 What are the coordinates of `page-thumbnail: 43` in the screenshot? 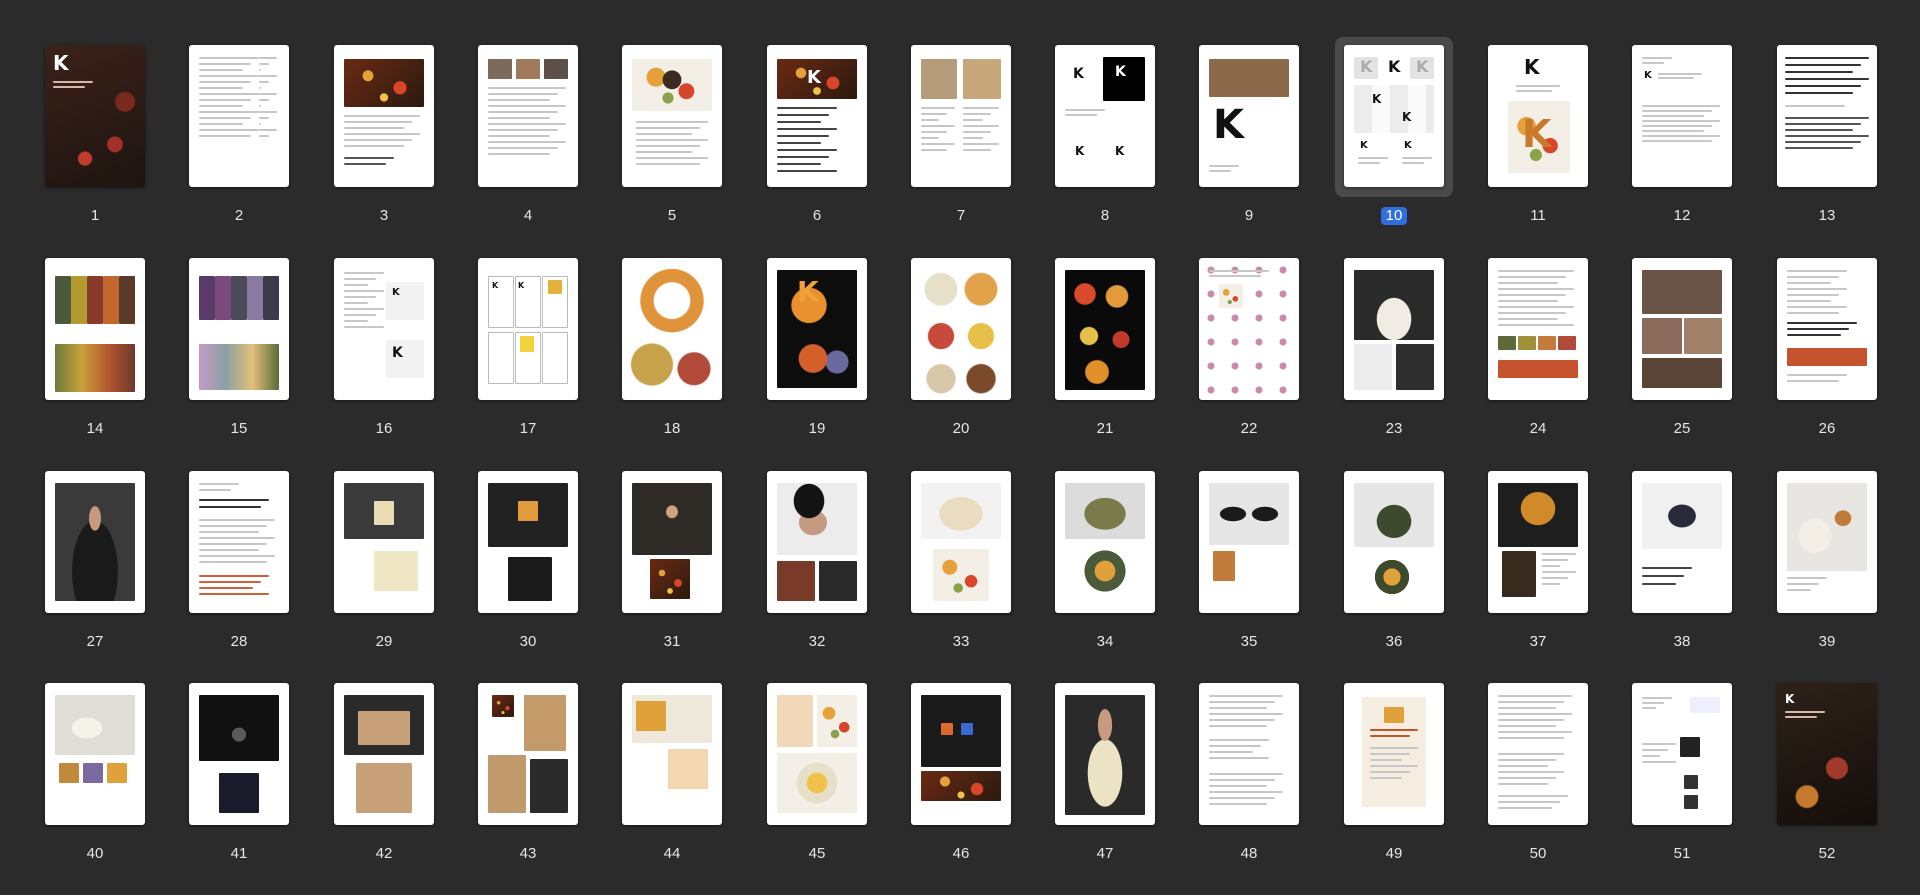 It's located at (539, 777).